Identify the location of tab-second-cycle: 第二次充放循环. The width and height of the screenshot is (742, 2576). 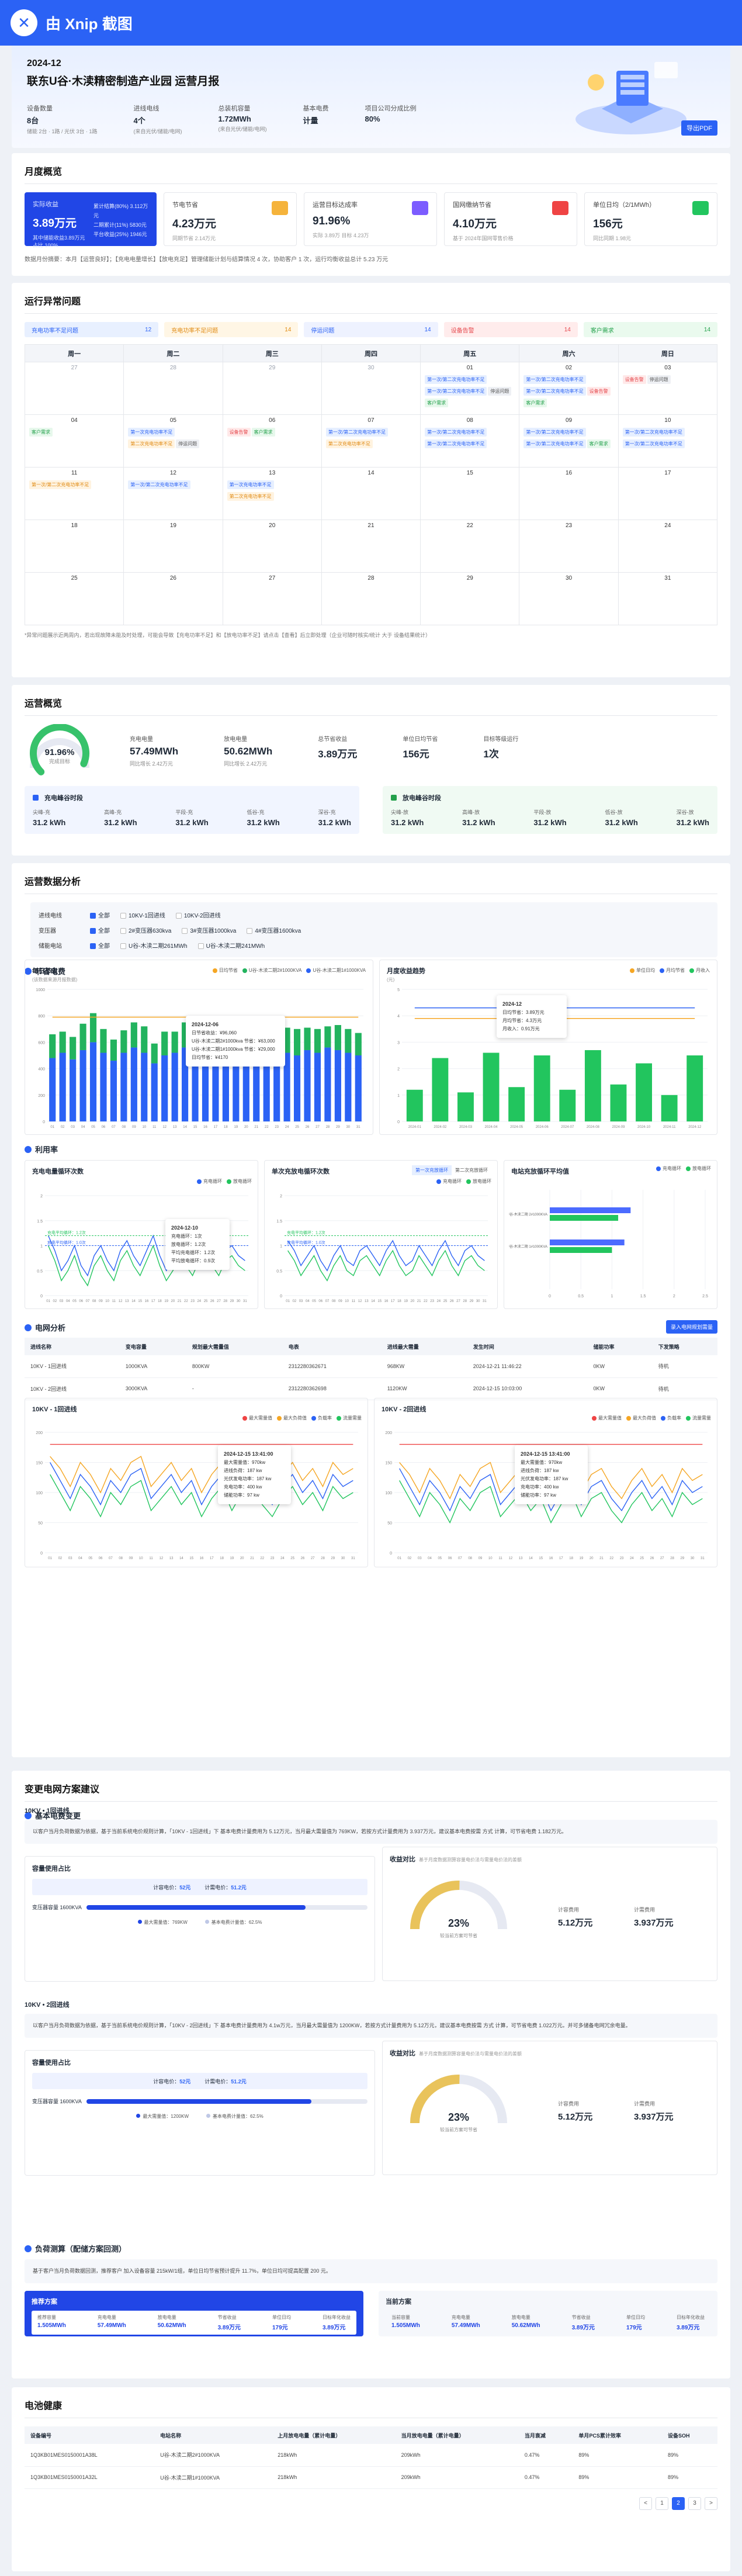
(471, 1170).